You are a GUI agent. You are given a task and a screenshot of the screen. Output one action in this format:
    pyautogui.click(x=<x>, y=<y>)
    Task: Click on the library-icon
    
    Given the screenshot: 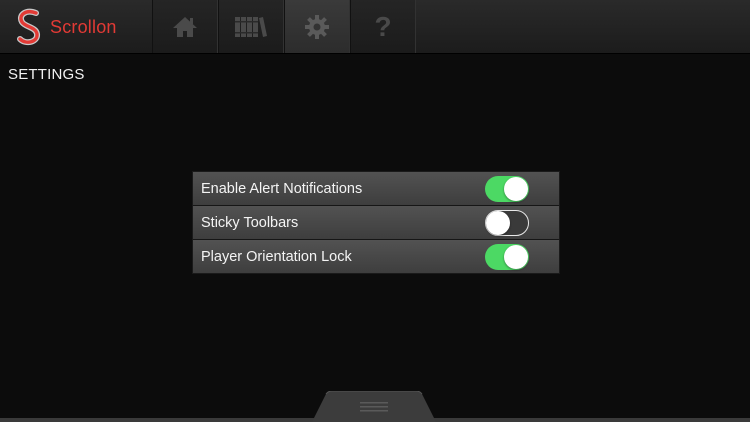 What is the action you would take?
    pyautogui.click(x=251, y=26)
    